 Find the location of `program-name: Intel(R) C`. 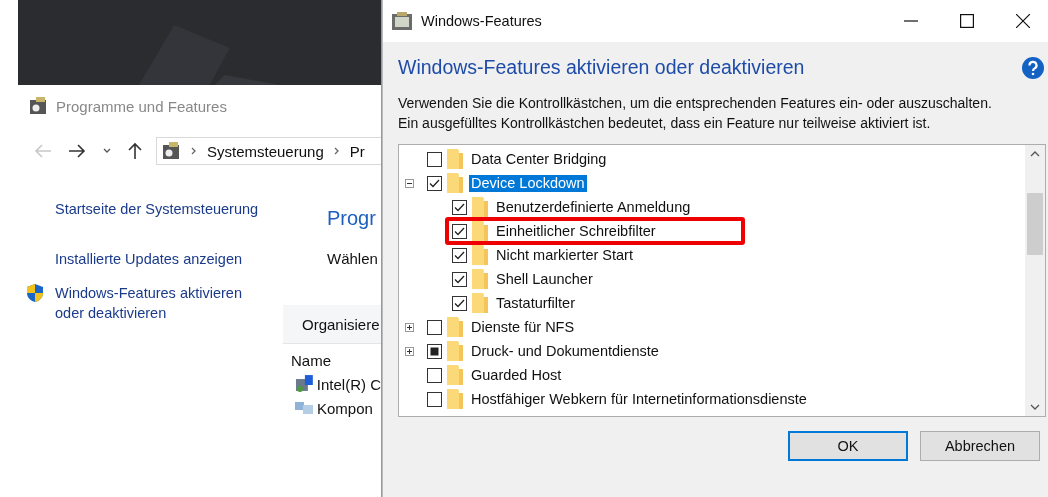

program-name: Intel(R) C is located at coordinates (348, 384).